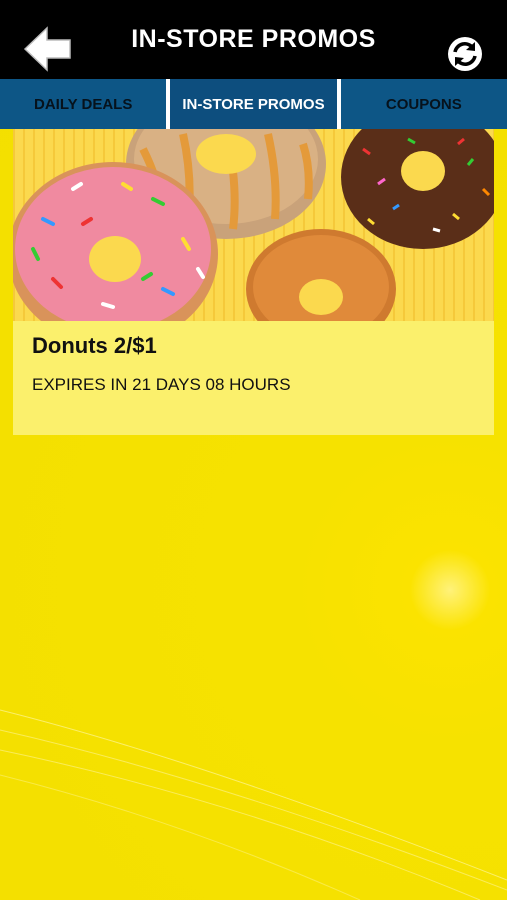 The width and height of the screenshot is (507, 900). I want to click on page-title: IN-STORE PROMOS, so click(253, 39).